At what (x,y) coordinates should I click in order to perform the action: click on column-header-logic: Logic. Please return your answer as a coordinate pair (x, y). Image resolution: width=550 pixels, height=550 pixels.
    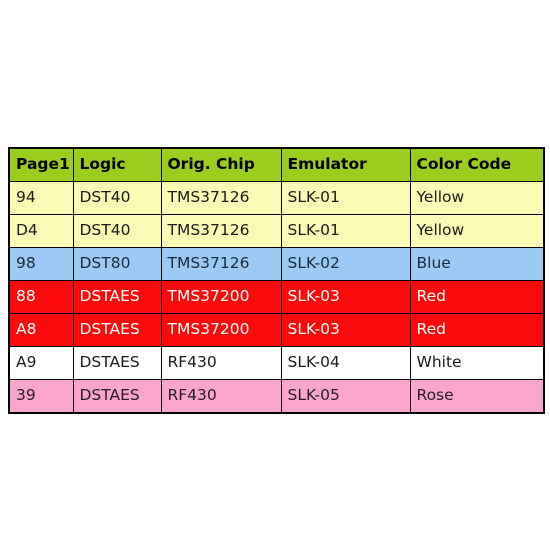
    Looking at the image, I should click on (117, 164).